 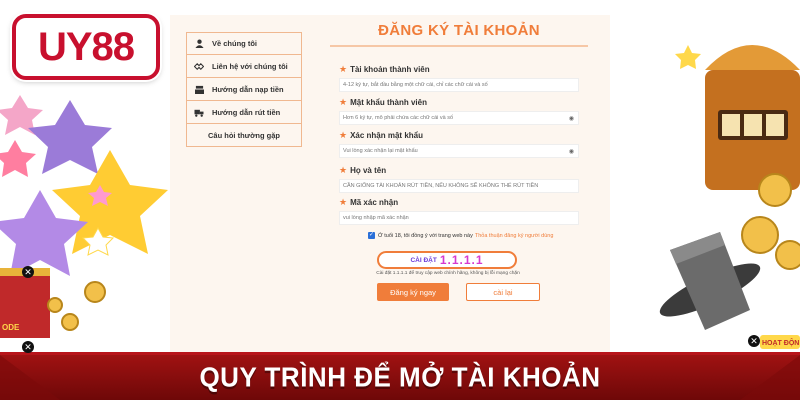 What do you see at coordinates (11, 327) in the screenshot?
I see `gift-code-text: ODE` at bounding box center [11, 327].